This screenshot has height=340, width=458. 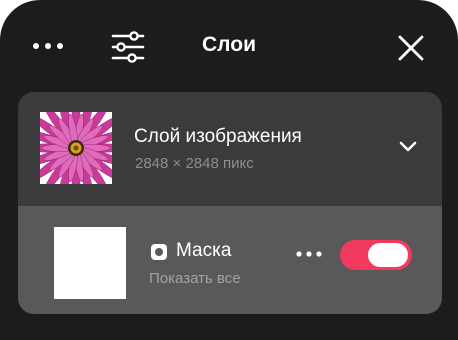 What do you see at coordinates (218, 136) in the screenshot?
I see `layer-name: Слой изображения` at bounding box center [218, 136].